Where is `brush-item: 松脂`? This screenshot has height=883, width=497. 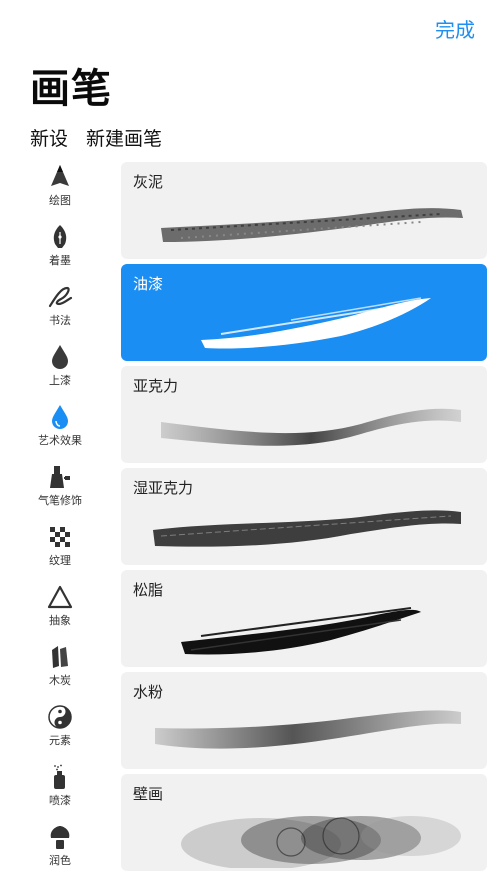 brush-item: 松脂 is located at coordinates (304, 618).